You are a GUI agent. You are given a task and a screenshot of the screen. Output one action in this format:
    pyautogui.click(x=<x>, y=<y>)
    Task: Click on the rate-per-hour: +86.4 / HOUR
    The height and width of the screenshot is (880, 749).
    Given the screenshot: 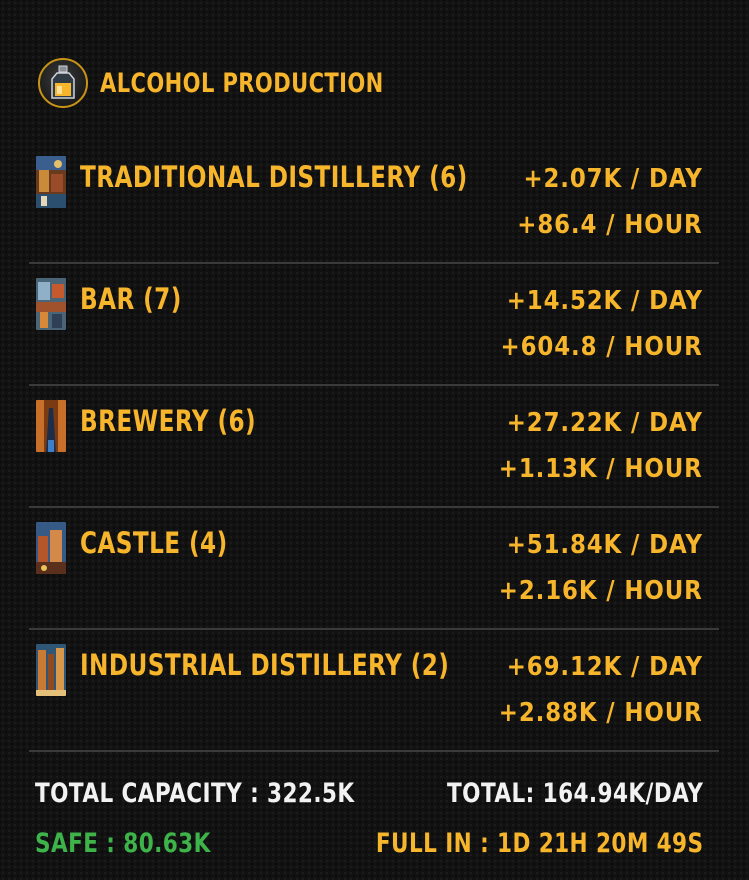 What is the action you would take?
    pyautogui.click(x=610, y=225)
    